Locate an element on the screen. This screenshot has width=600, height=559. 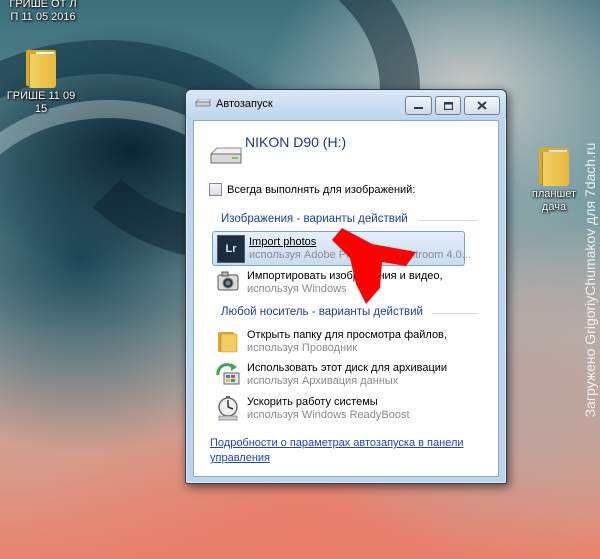
desktop-folder-grishe: ГРИШЕ 11 09 15 is located at coordinates (41, 82).